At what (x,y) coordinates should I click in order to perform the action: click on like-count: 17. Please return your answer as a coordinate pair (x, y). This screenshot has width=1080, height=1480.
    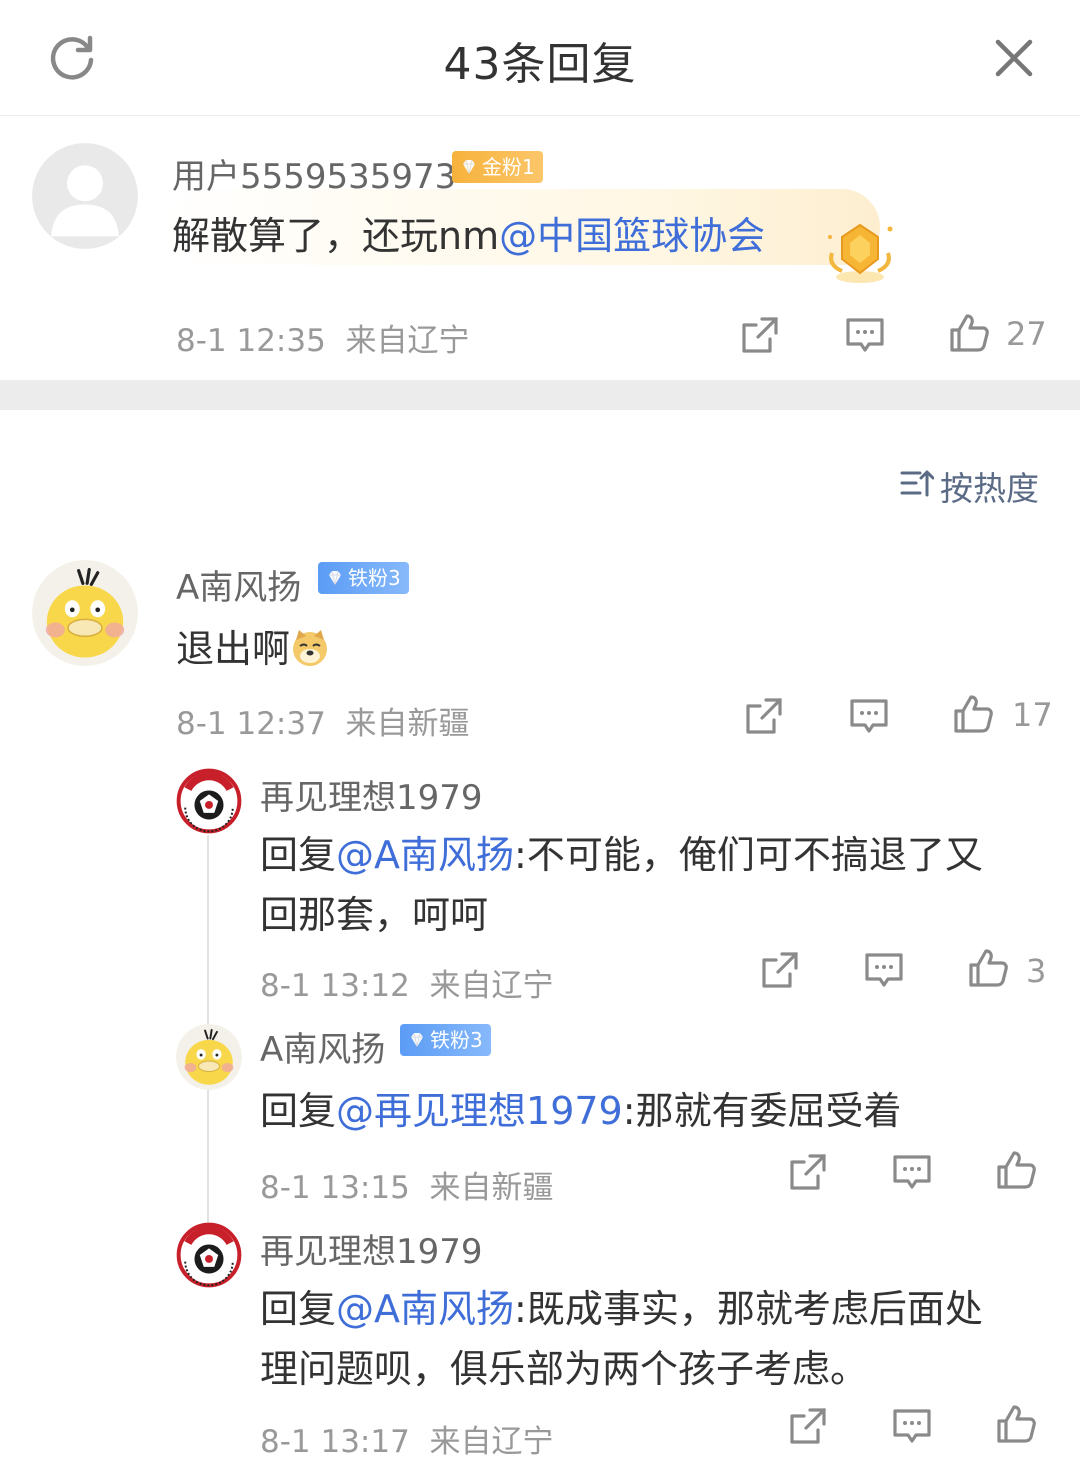
    Looking at the image, I should click on (1032, 715).